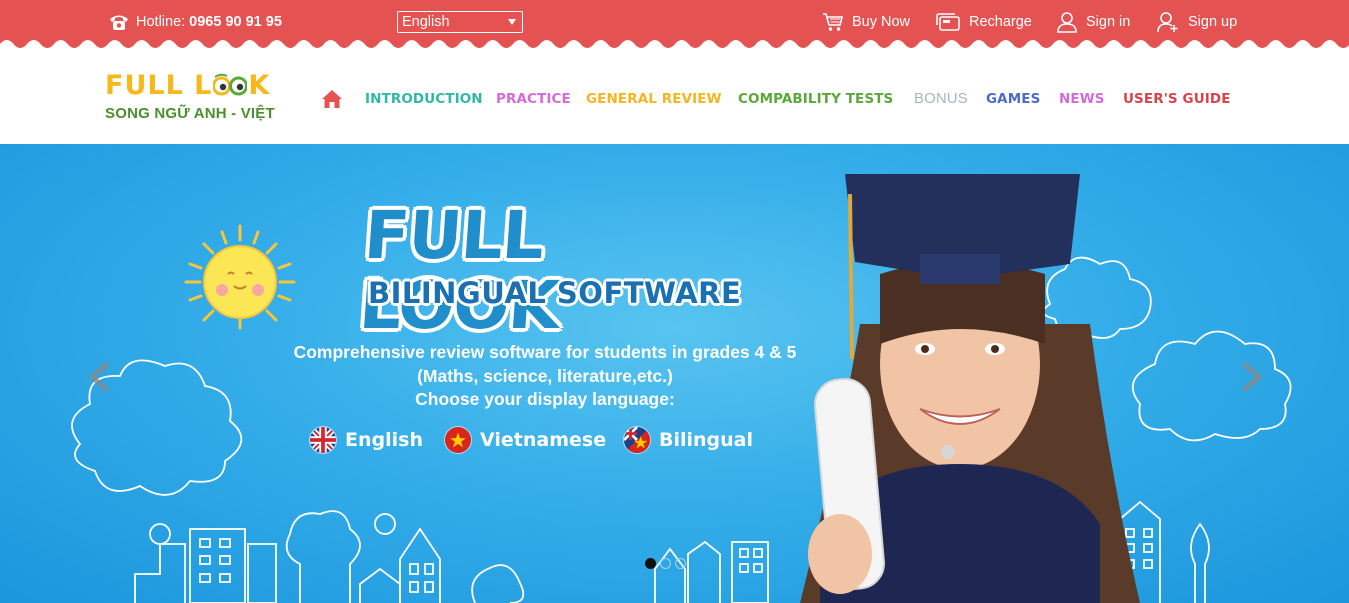 This screenshot has height=603, width=1349. What do you see at coordinates (240, 277) in the screenshot?
I see `sun-icon` at bounding box center [240, 277].